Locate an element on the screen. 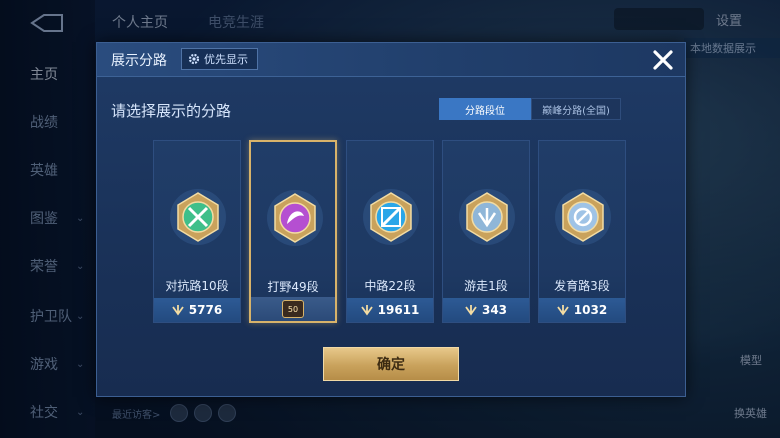 The width and height of the screenshot is (780, 438). tab-peak-lane-national: 巅峰分路(全国) is located at coordinates (576, 109).